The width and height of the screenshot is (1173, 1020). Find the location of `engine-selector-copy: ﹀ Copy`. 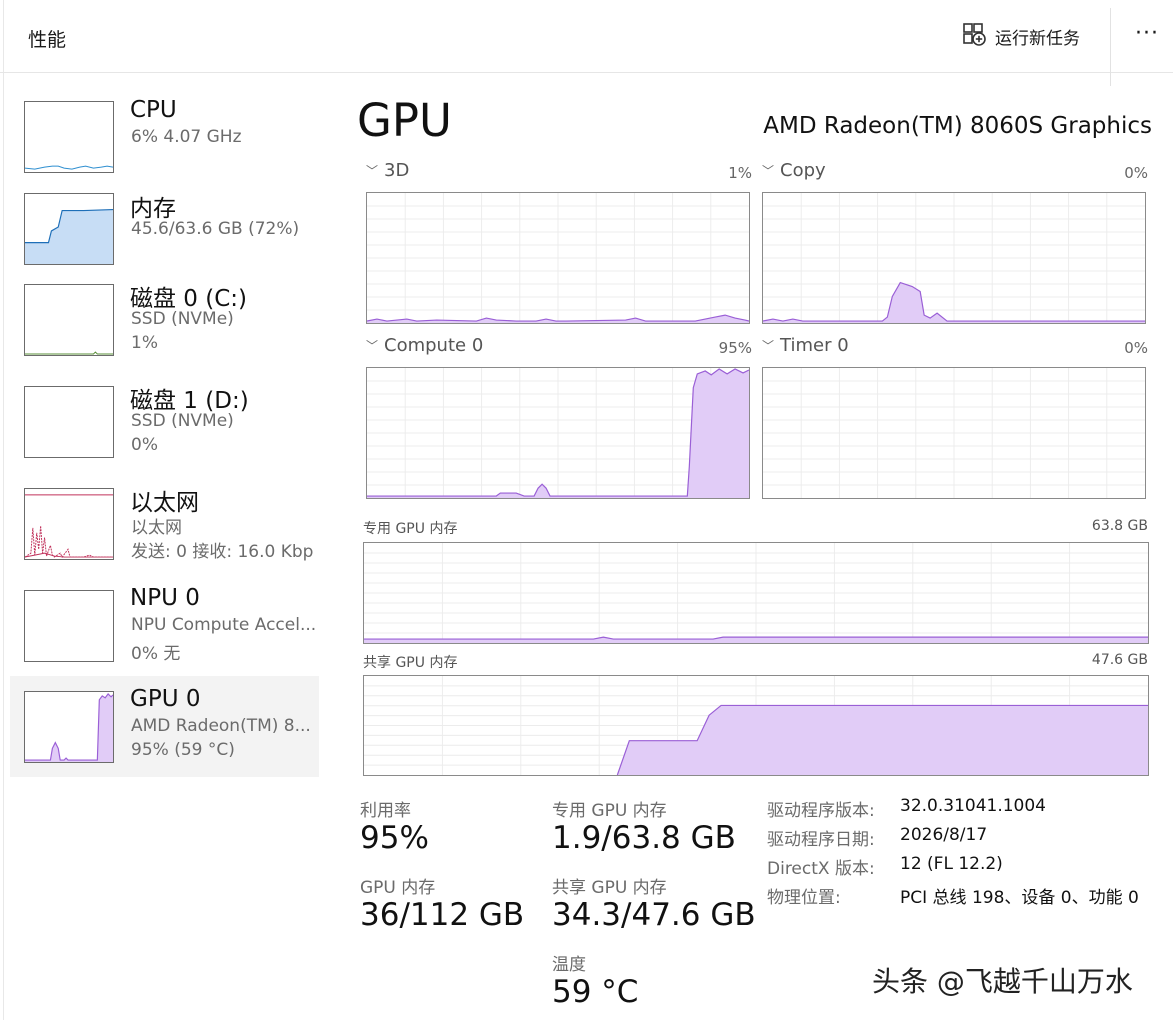

engine-selector-copy: ﹀ Copy is located at coordinates (794, 170).